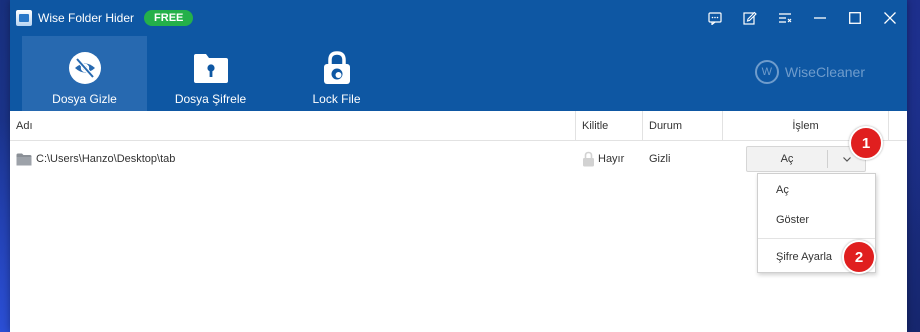  Describe the element at coordinates (85, 68) in the screenshot. I see `eye-slash-icon` at that location.